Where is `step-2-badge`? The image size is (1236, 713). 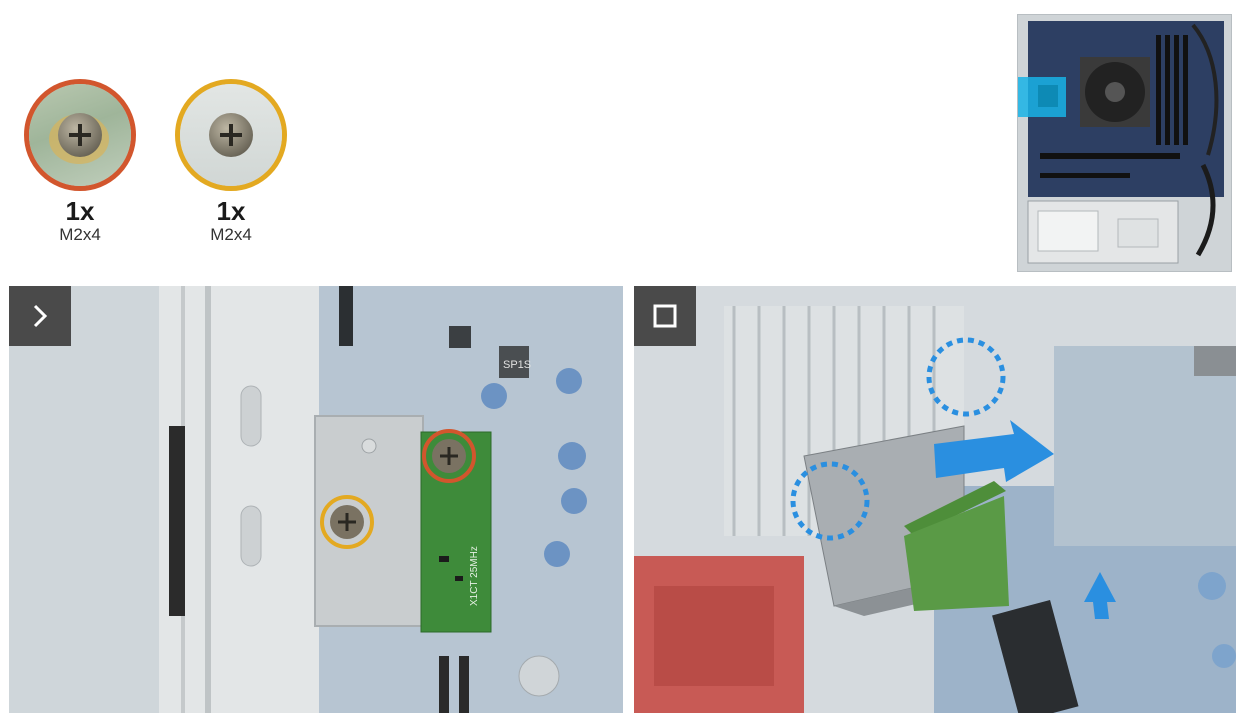 step-2-badge is located at coordinates (665, 316).